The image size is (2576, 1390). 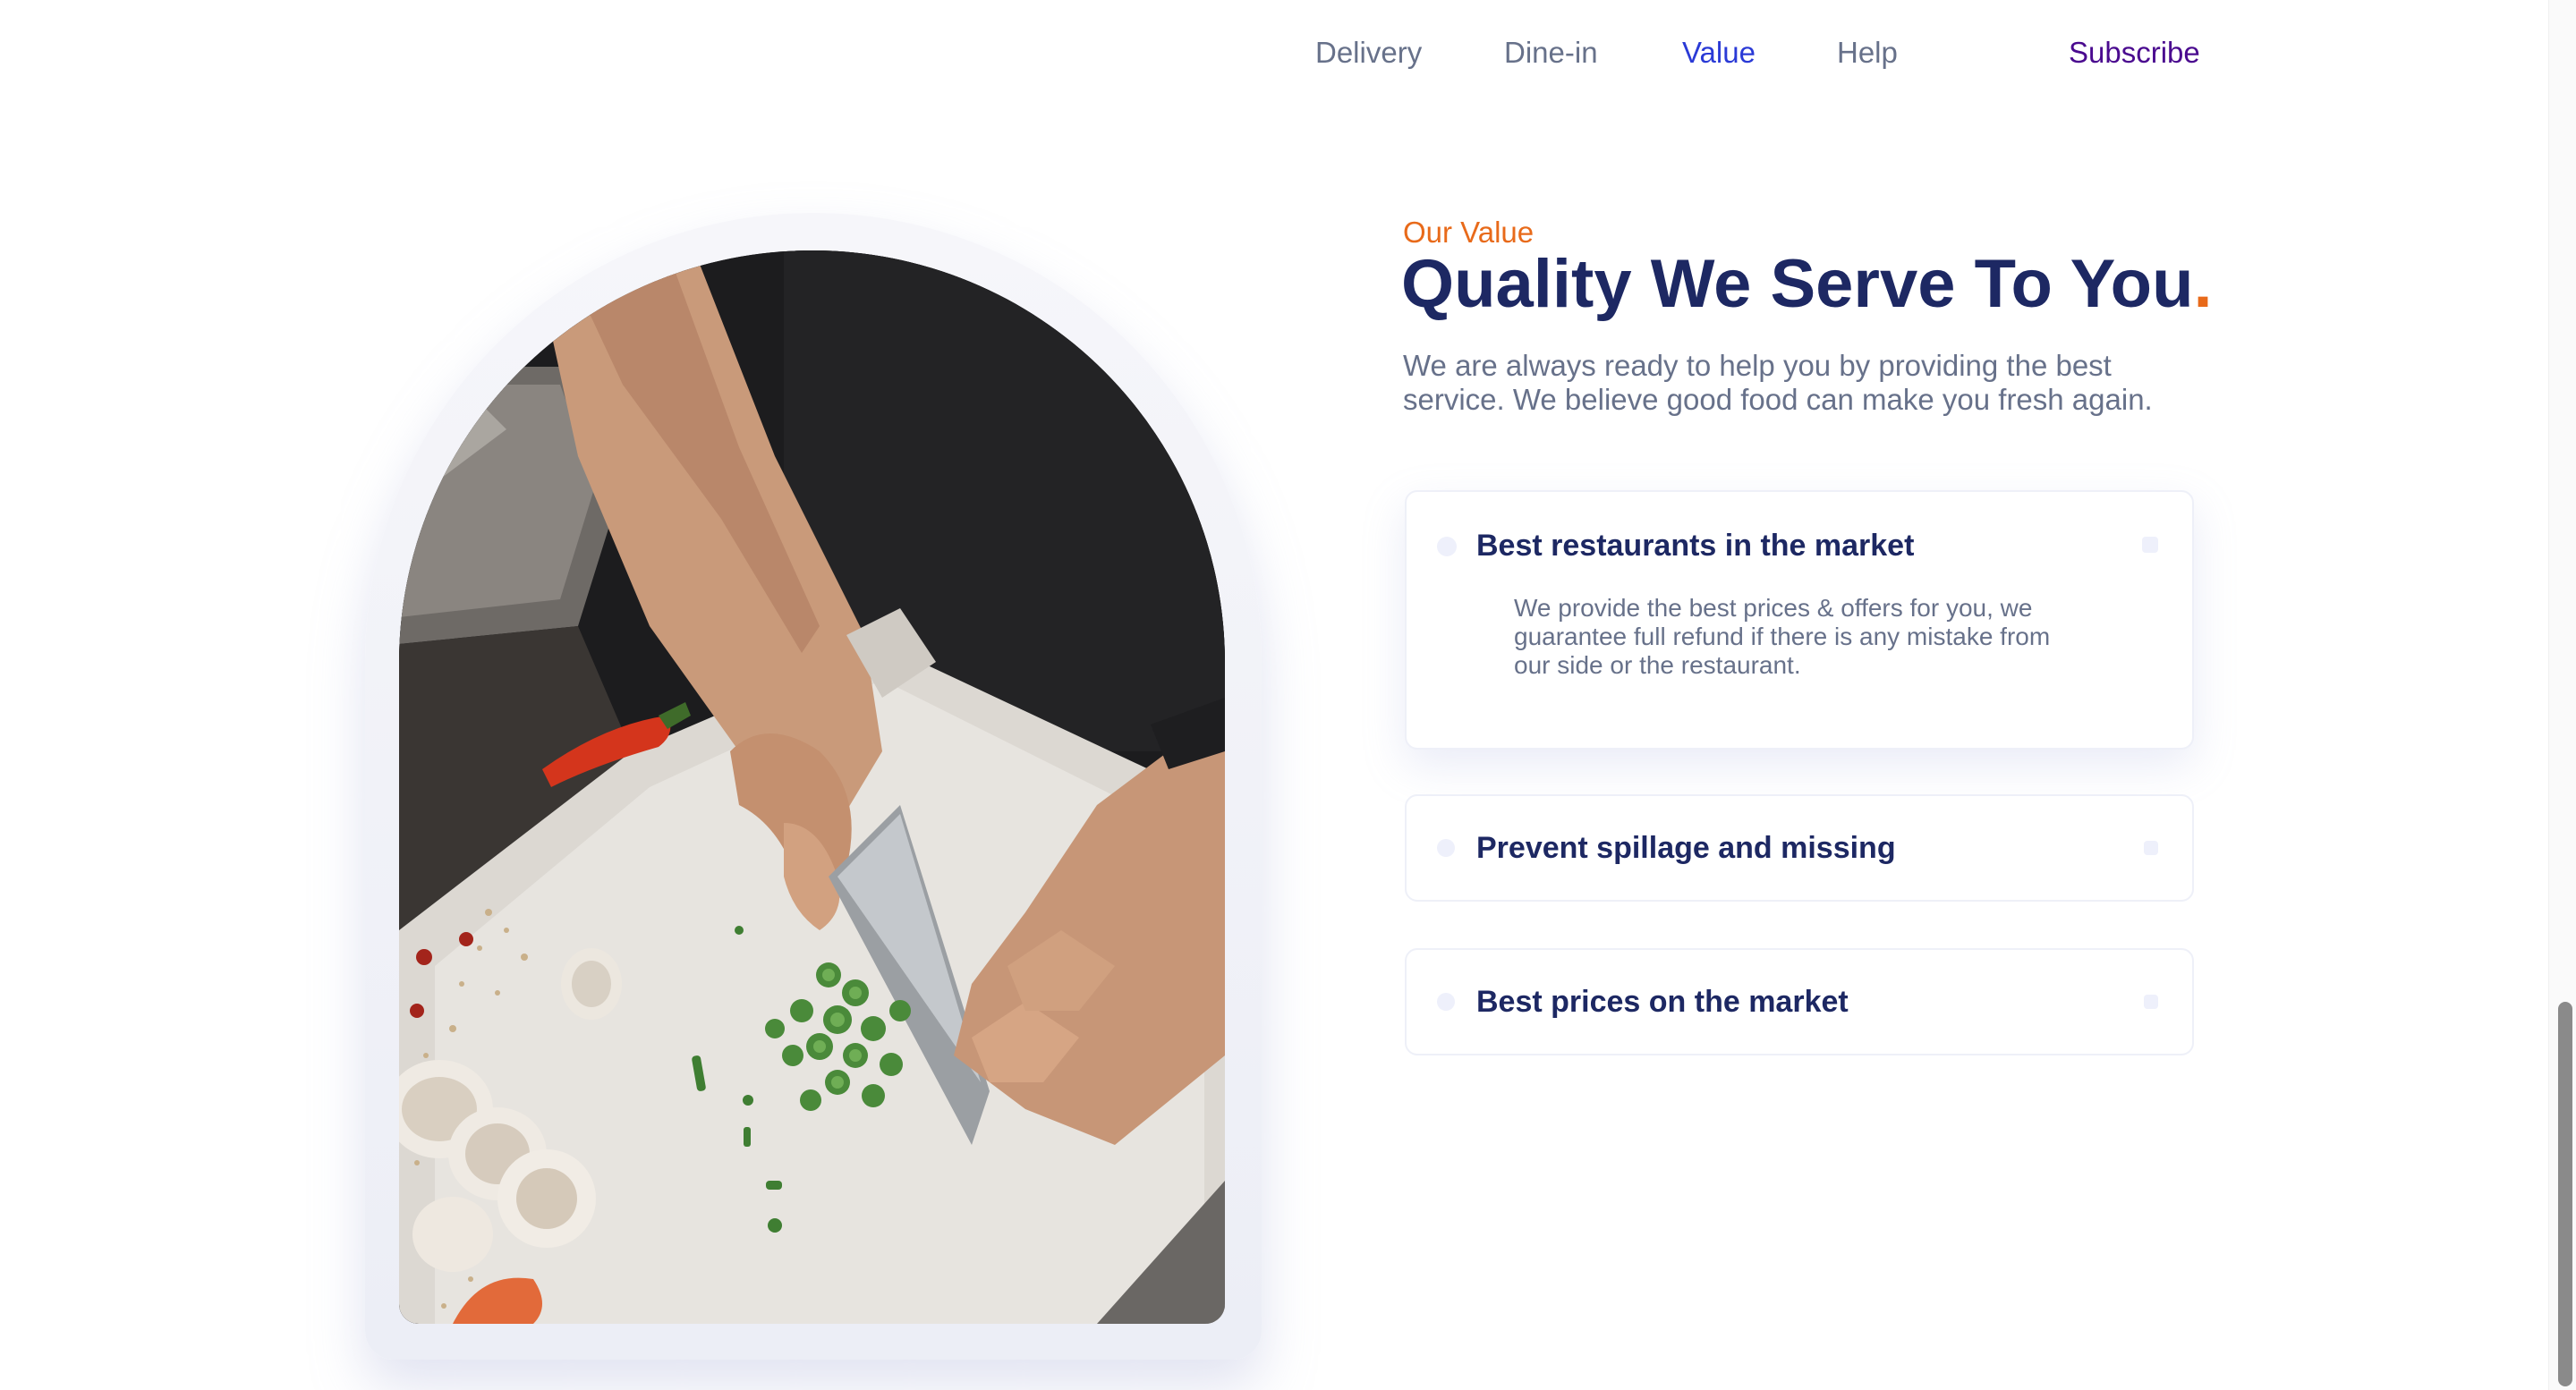 What do you see at coordinates (1551, 52) in the screenshot?
I see `nav-link-dine-in: Dine-in` at bounding box center [1551, 52].